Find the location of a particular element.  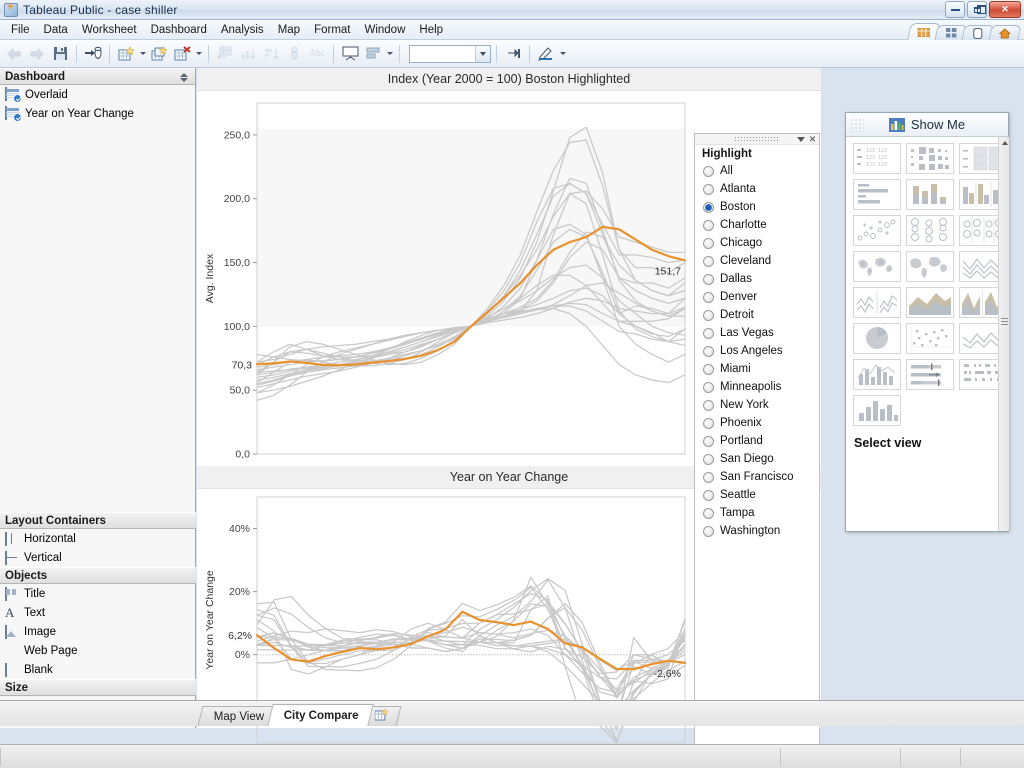

menu-item-window: Window is located at coordinates (384, 30).